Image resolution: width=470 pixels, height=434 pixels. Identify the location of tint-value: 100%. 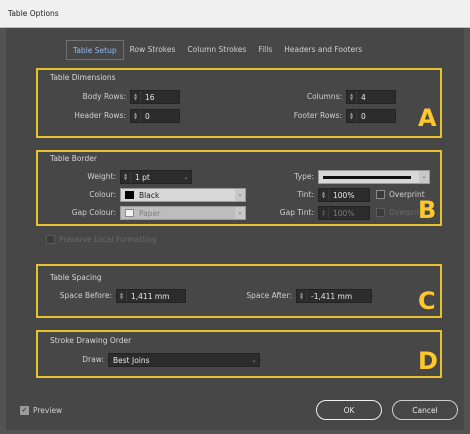
(344, 195).